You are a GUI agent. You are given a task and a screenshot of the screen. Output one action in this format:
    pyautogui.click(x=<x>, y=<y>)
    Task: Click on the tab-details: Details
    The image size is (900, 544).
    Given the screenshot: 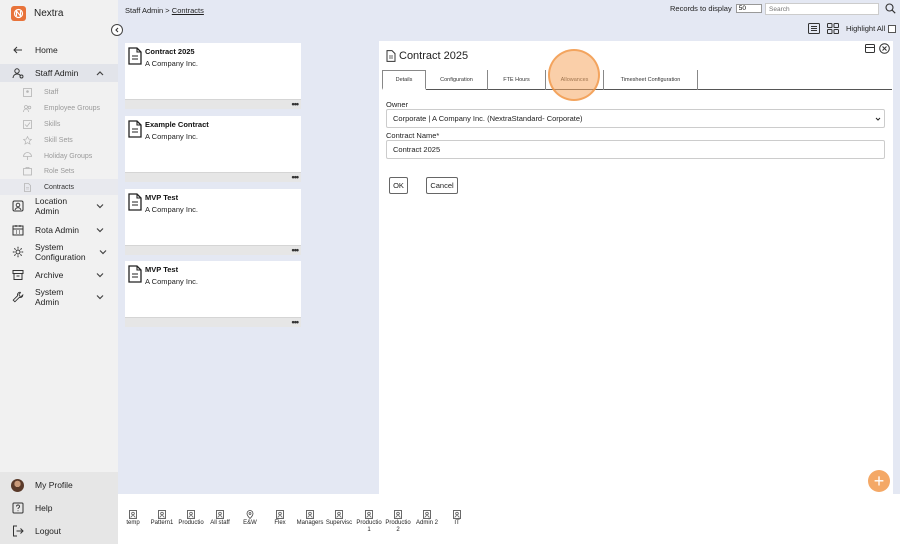 What is the action you would take?
    pyautogui.click(x=404, y=80)
    